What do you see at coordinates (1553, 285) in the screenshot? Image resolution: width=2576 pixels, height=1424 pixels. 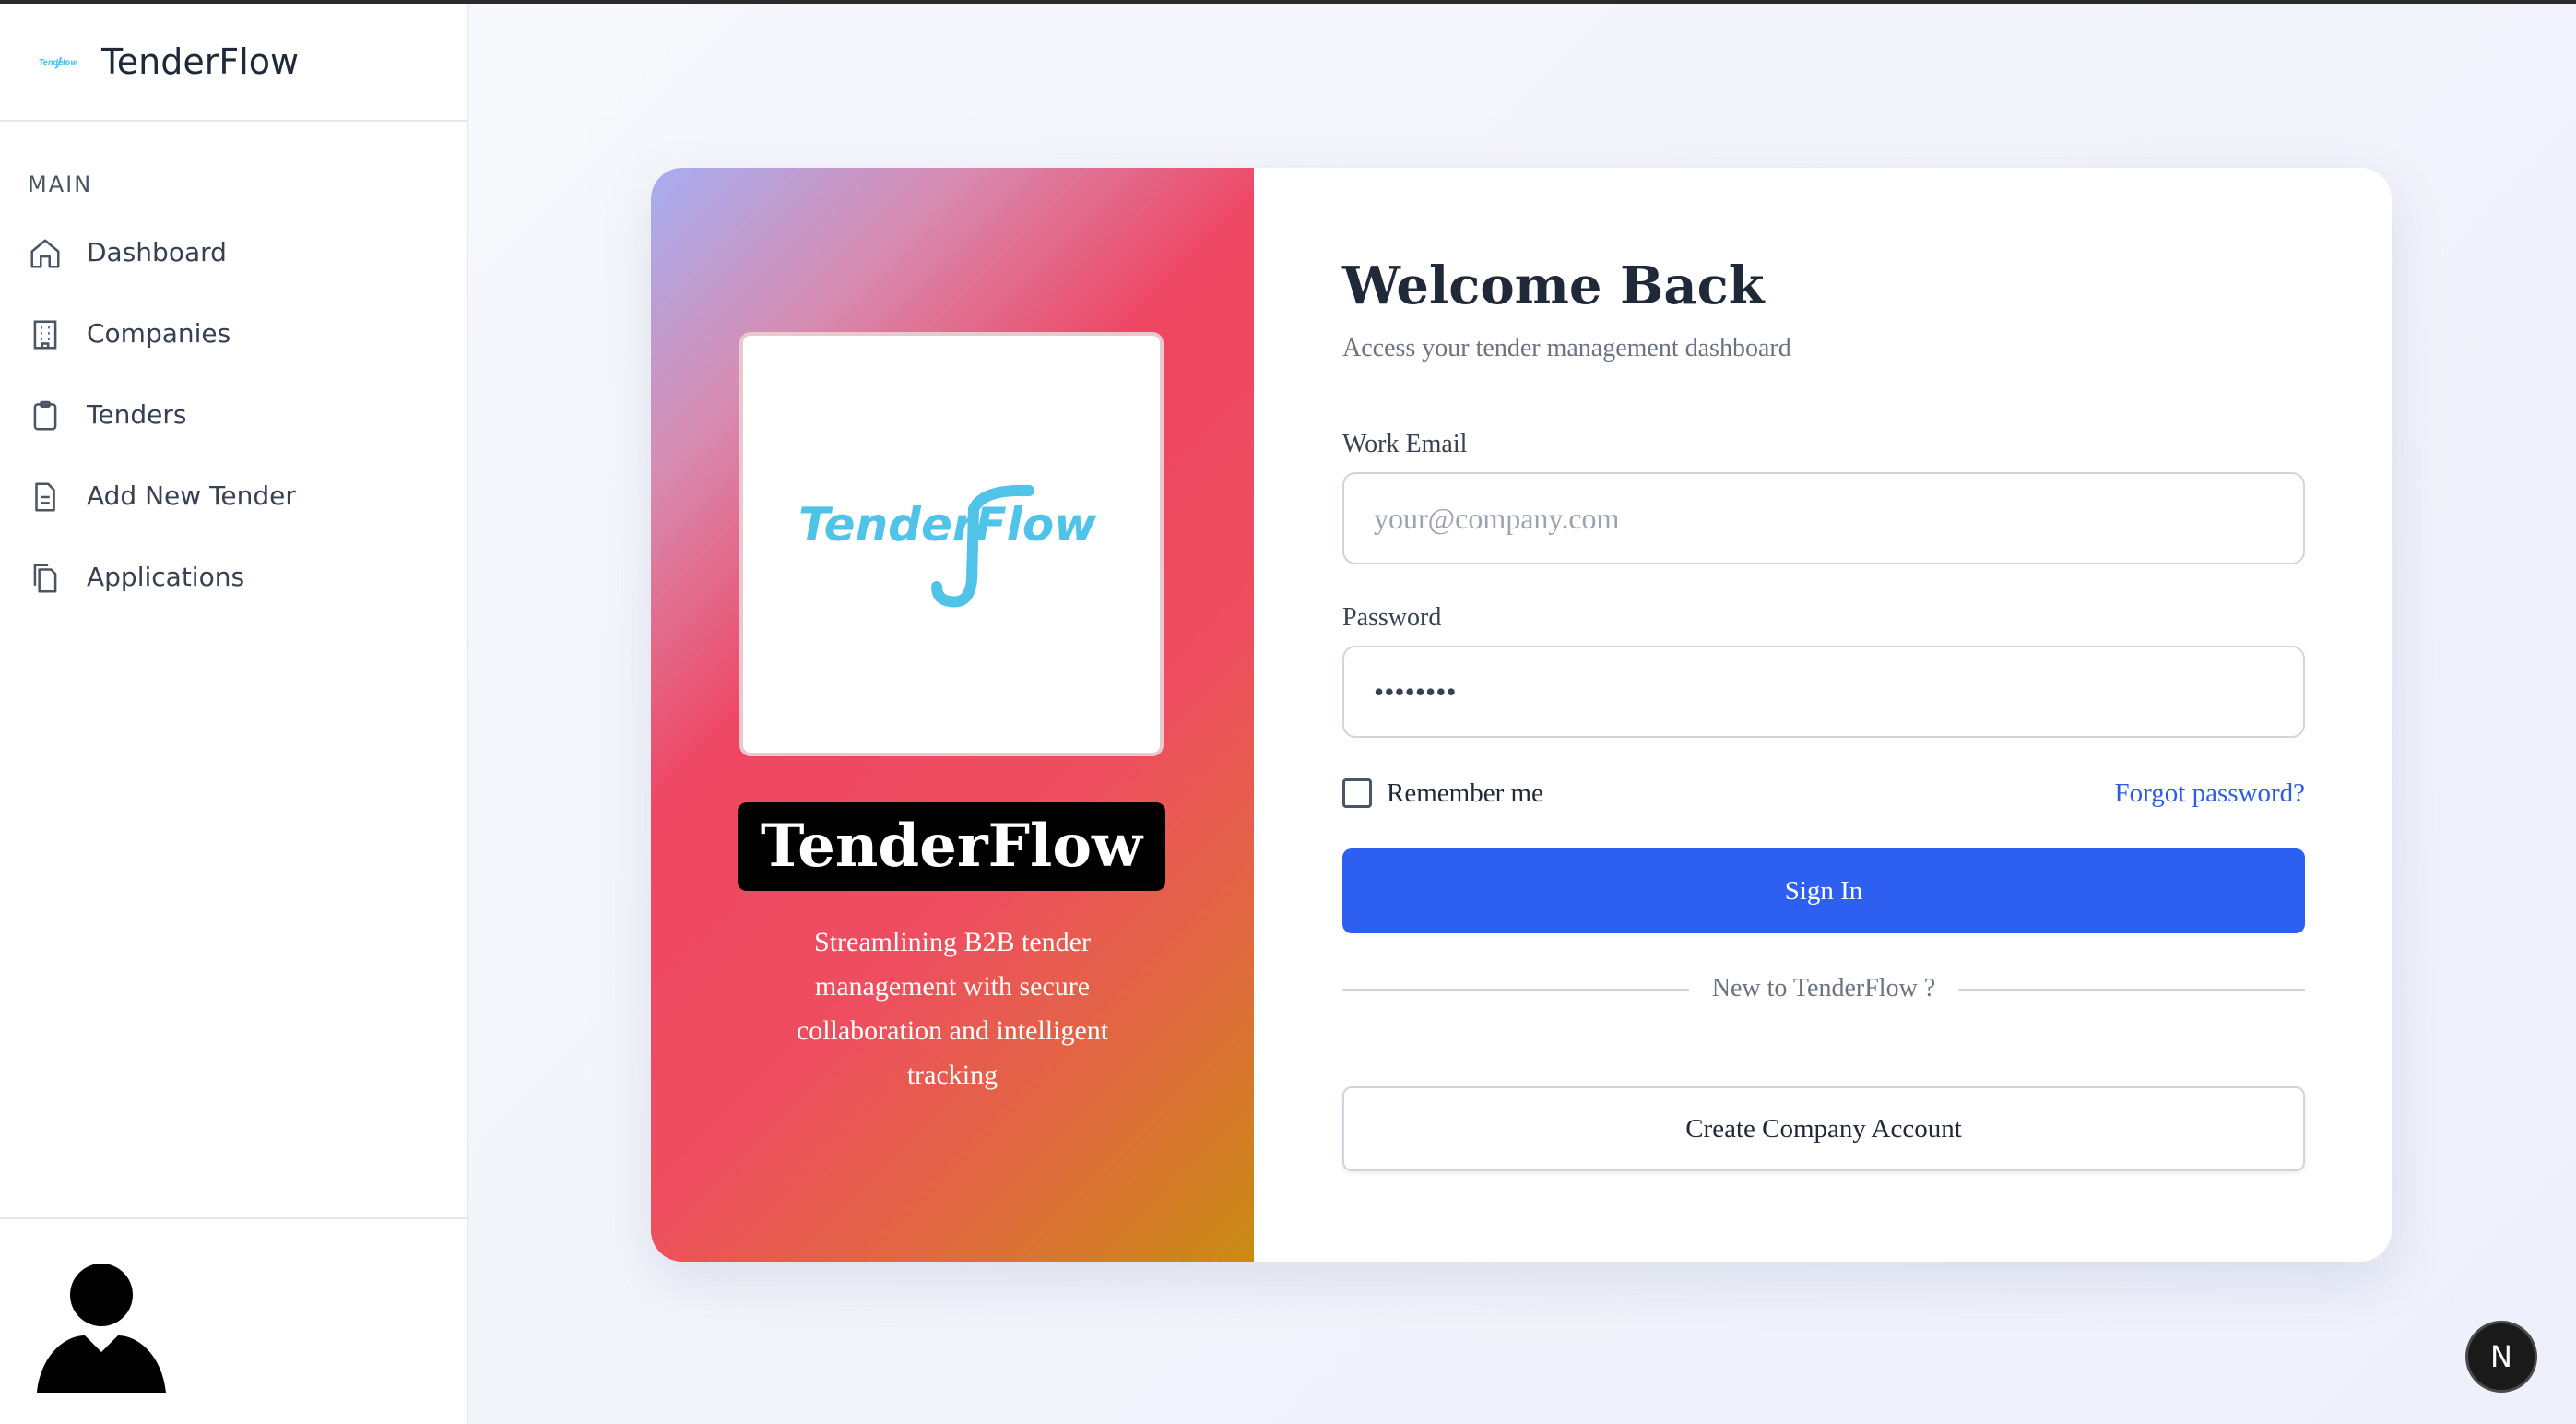 I see `page-title: Welcome Back` at bounding box center [1553, 285].